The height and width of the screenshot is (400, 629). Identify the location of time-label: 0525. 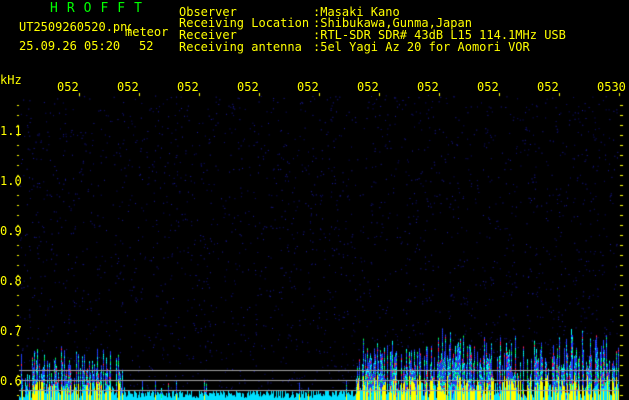
(308, 87).